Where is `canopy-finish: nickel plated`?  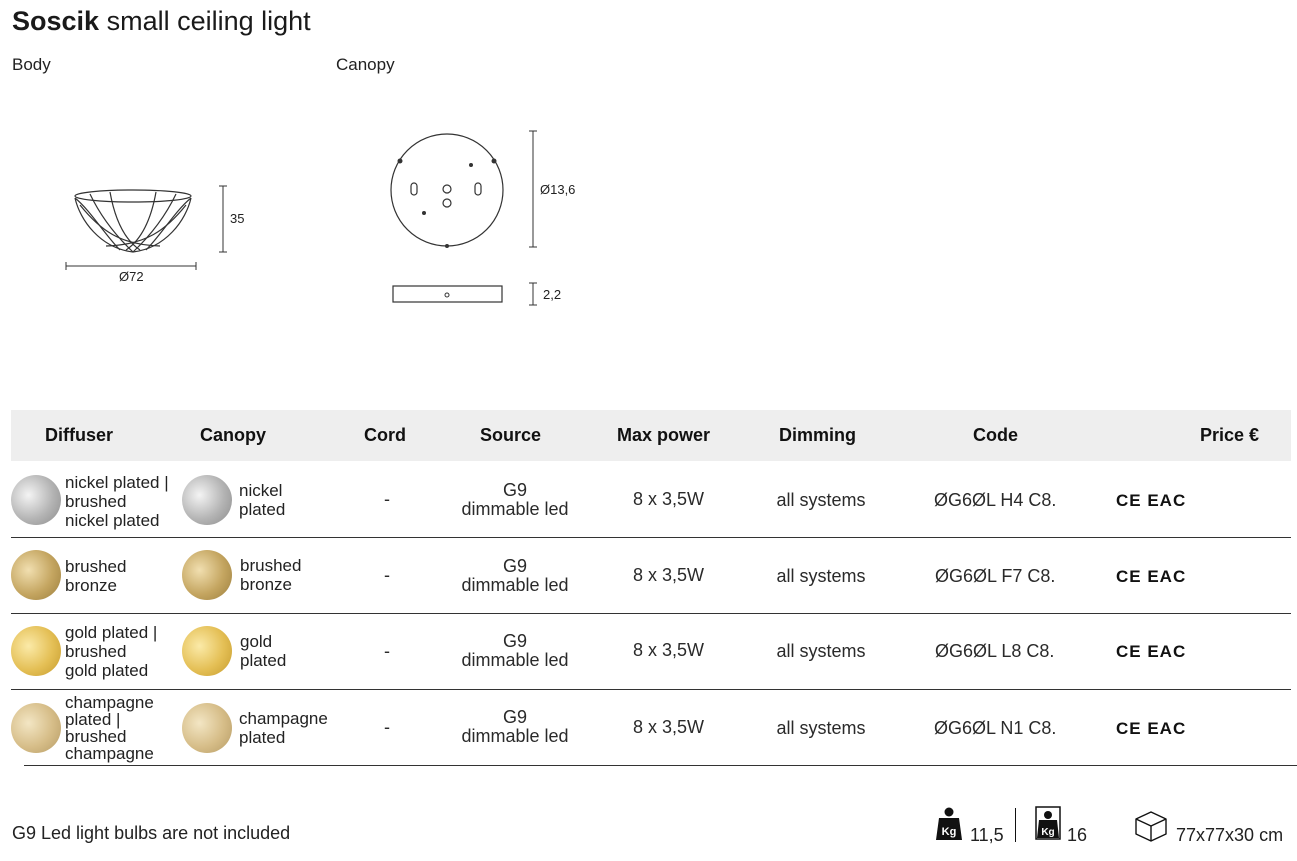
canopy-finish: nickel plated is located at coordinates (262, 500).